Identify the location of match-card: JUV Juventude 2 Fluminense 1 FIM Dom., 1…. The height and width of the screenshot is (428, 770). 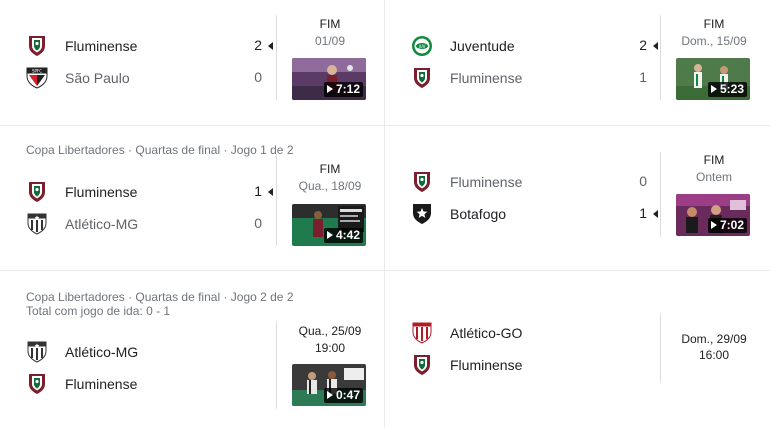
(577, 62).